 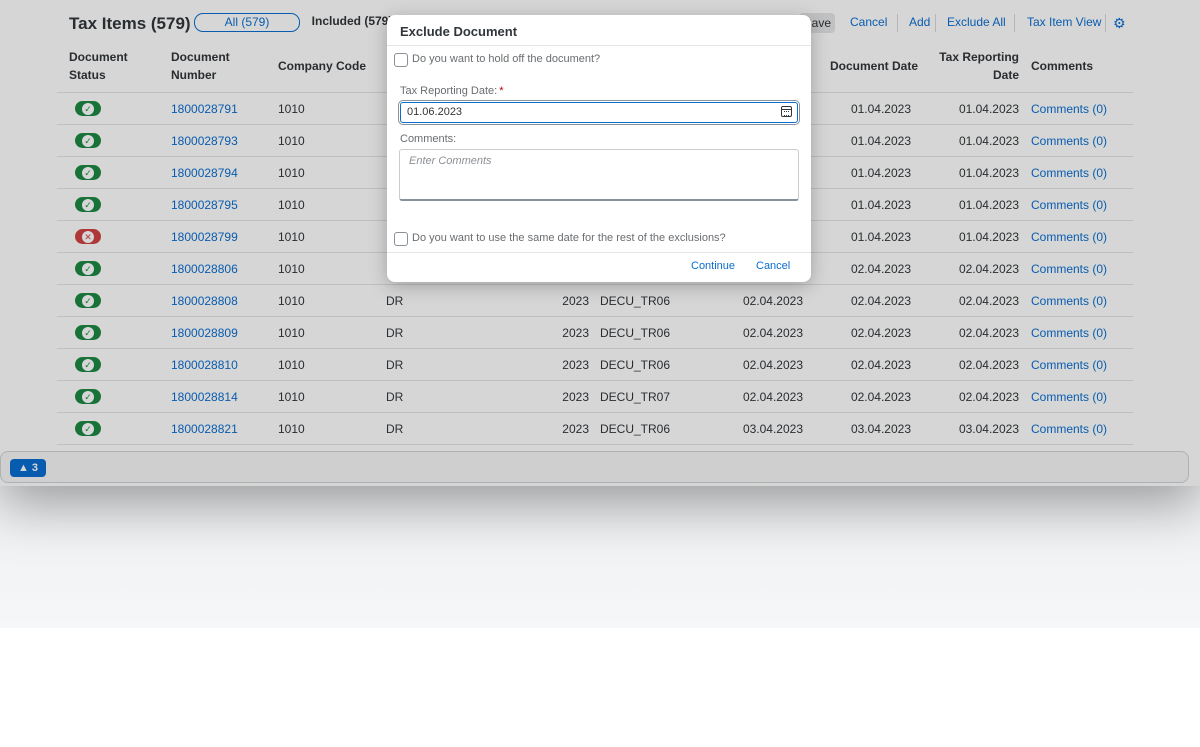 What do you see at coordinates (506, 59) in the screenshot?
I see `hold-off-label: Do you want to hold off the document?` at bounding box center [506, 59].